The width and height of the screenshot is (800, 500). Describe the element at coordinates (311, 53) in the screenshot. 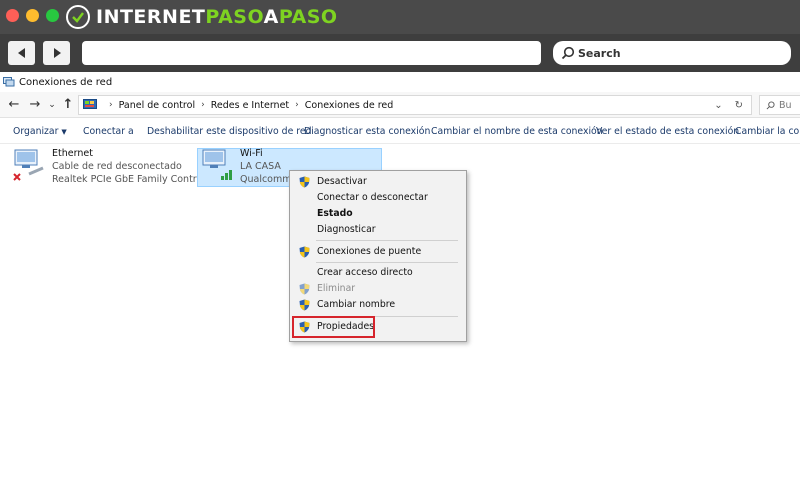

I see `browser-url-bar` at that location.